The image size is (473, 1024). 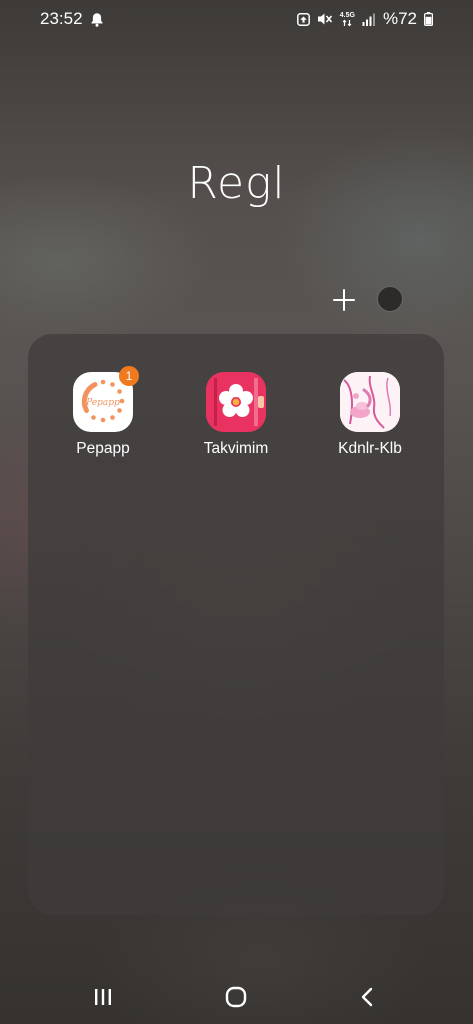 I want to click on app-kdnlr-klb: Kdnlr-Klb, so click(x=370, y=415).